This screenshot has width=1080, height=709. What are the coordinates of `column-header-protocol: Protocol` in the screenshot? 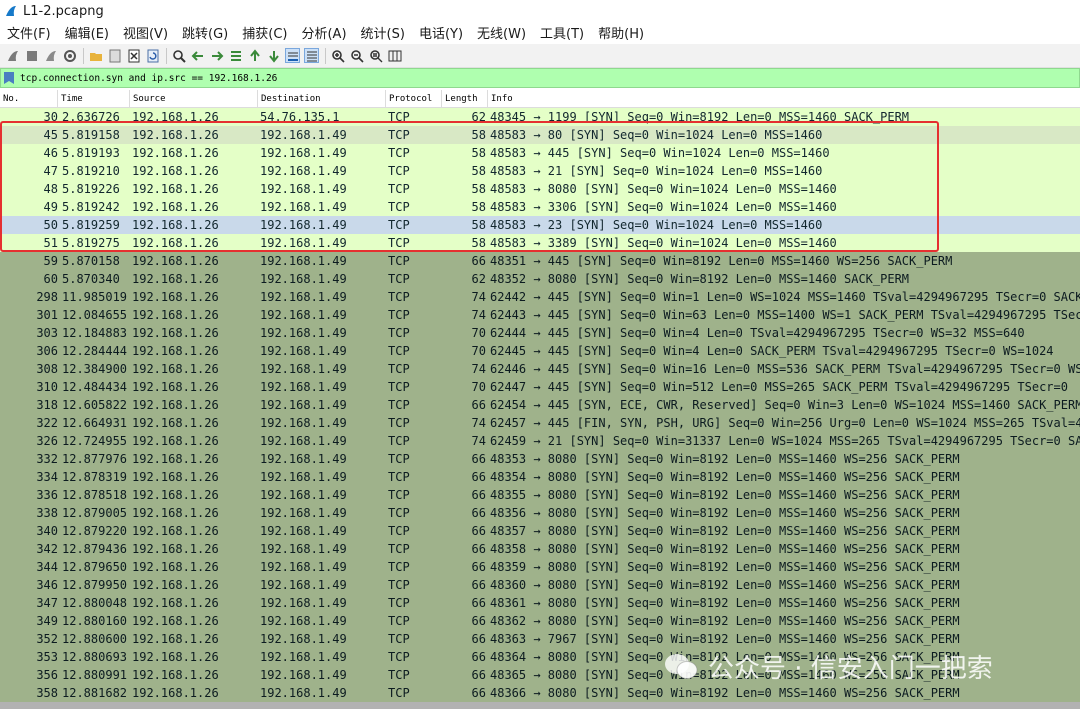 It's located at (414, 99).